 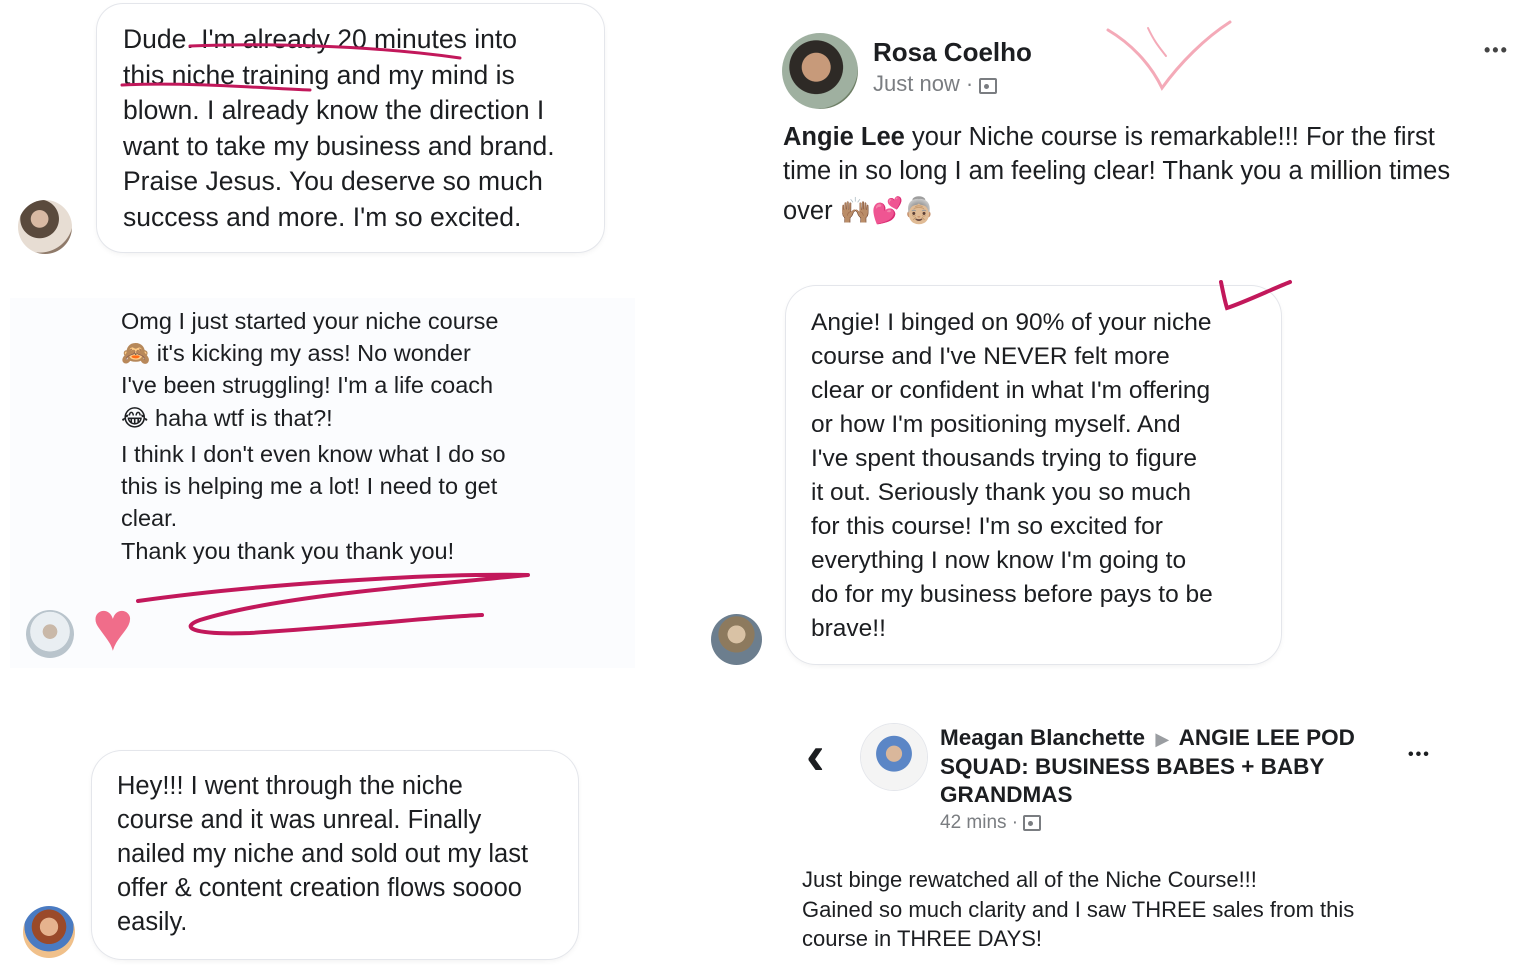 What do you see at coordinates (952, 52) in the screenshot?
I see `post-author-name: Rosa Coelho` at bounding box center [952, 52].